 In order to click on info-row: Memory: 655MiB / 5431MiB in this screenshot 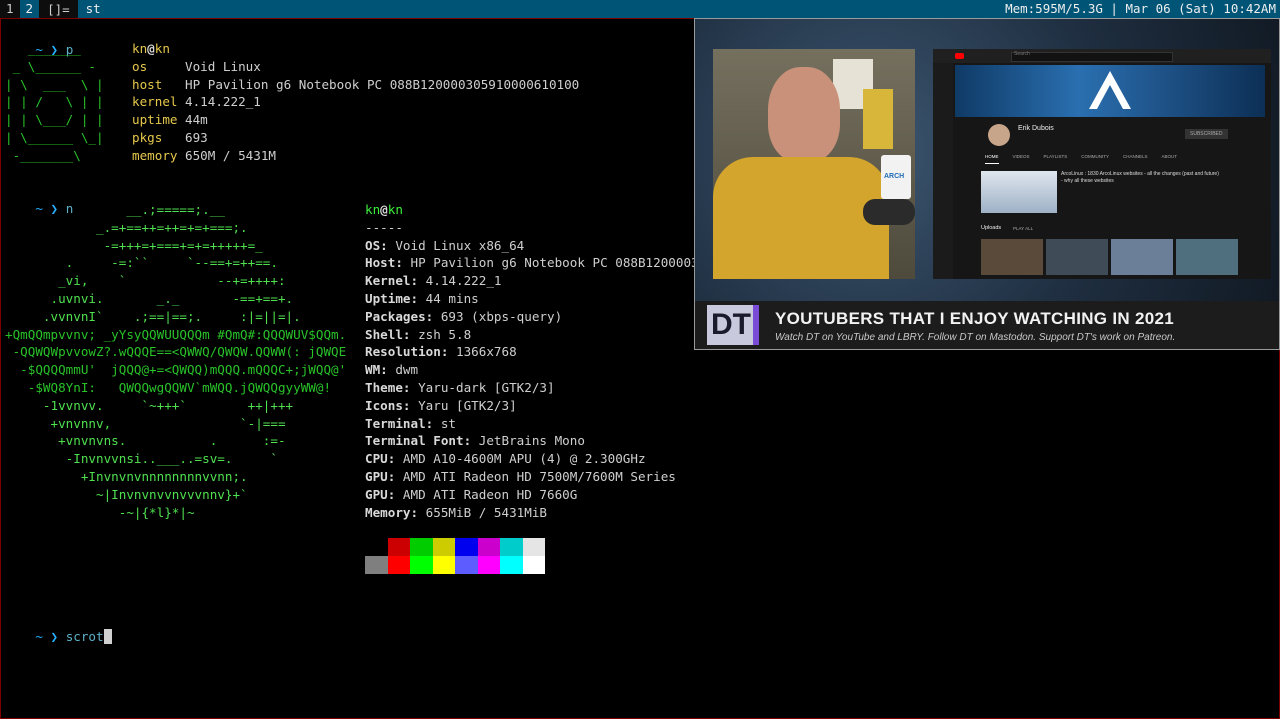, I will do `click(456, 513)`.